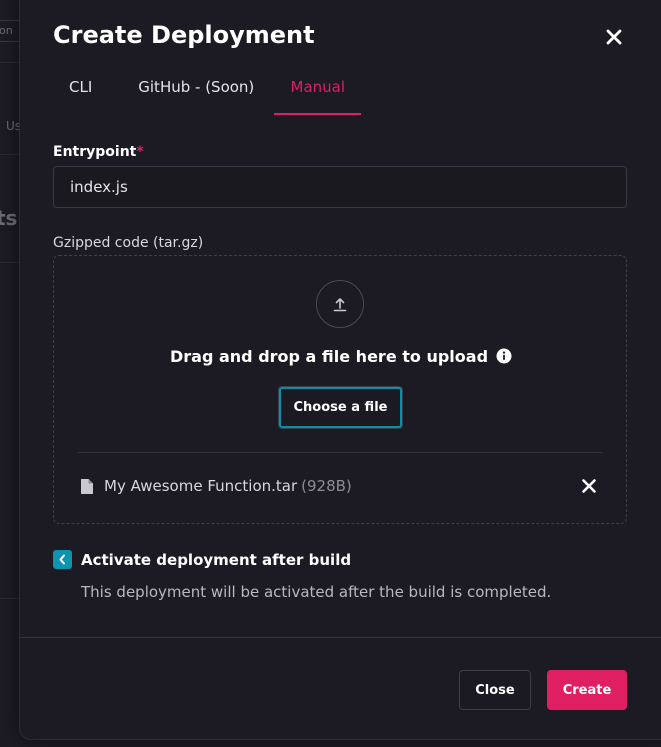 The height and width of the screenshot is (747, 661). What do you see at coordinates (587, 690) in the screenshot?
I see `create-button: Create` at bounding box center [587, 690].